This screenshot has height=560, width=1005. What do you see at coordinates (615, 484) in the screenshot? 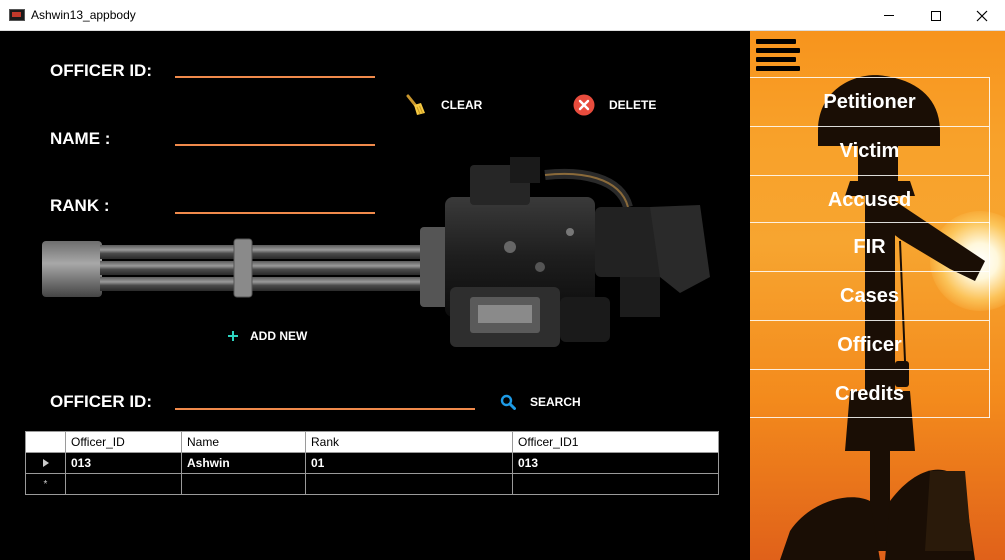
I see `new-cell-officer-id1` at bounding box center [615, 484].